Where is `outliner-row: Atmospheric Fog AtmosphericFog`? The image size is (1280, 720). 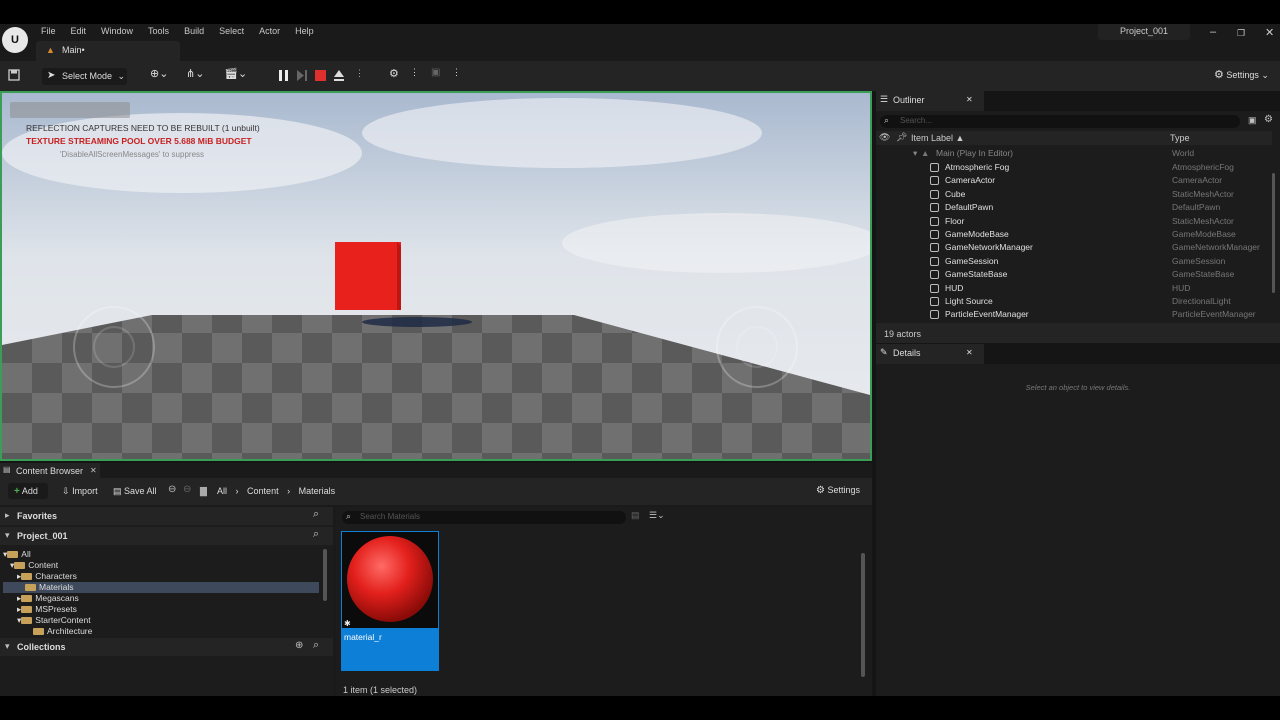
outliner-row: Atmospheric Fog AtmosphericFog is located at coordinates (1074, 167).